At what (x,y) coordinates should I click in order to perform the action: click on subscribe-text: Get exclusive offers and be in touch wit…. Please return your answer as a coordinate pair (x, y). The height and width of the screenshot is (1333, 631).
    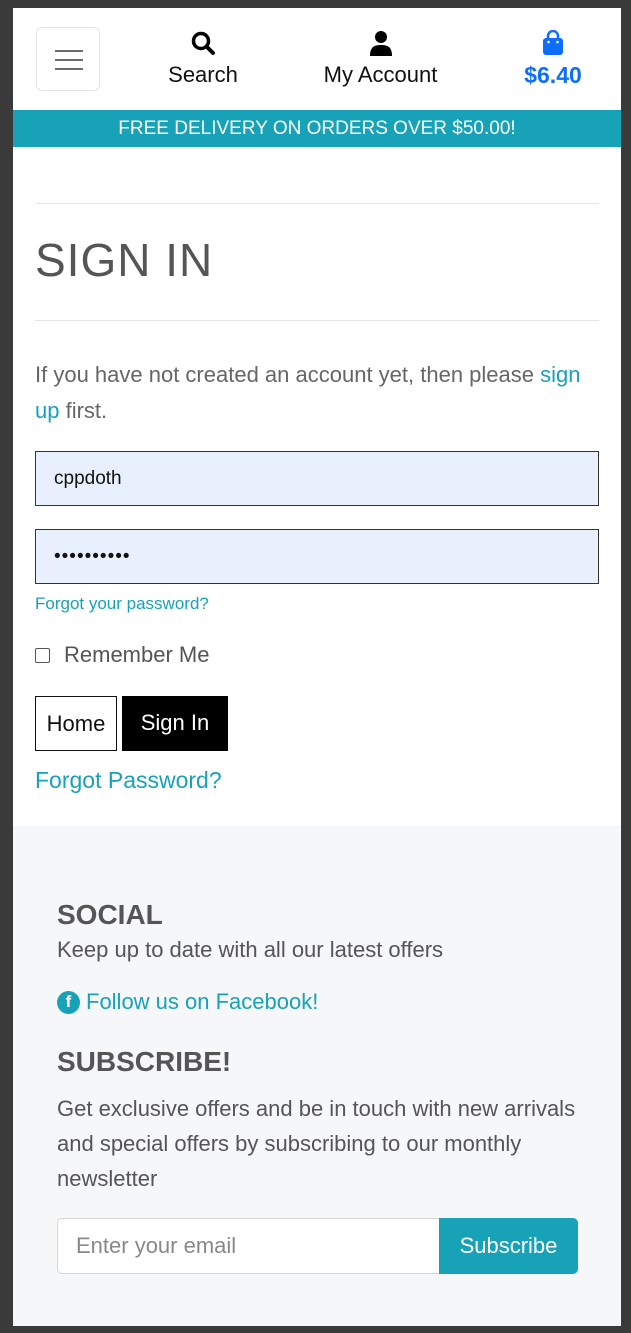
    Looking at the image, I should click on (316, 1143).